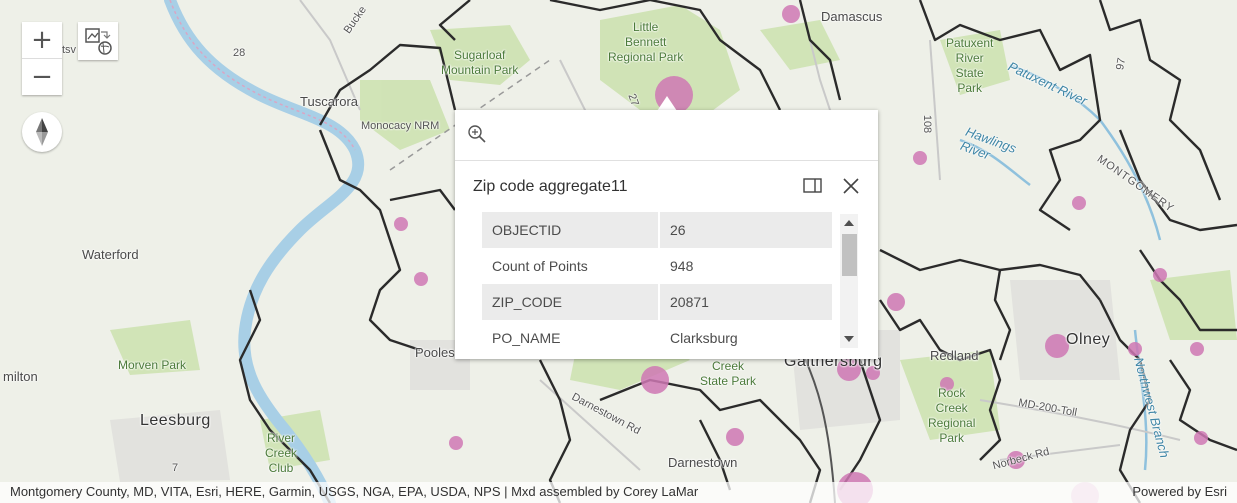  I want to click on popup-toolbar, so click(666, 135).